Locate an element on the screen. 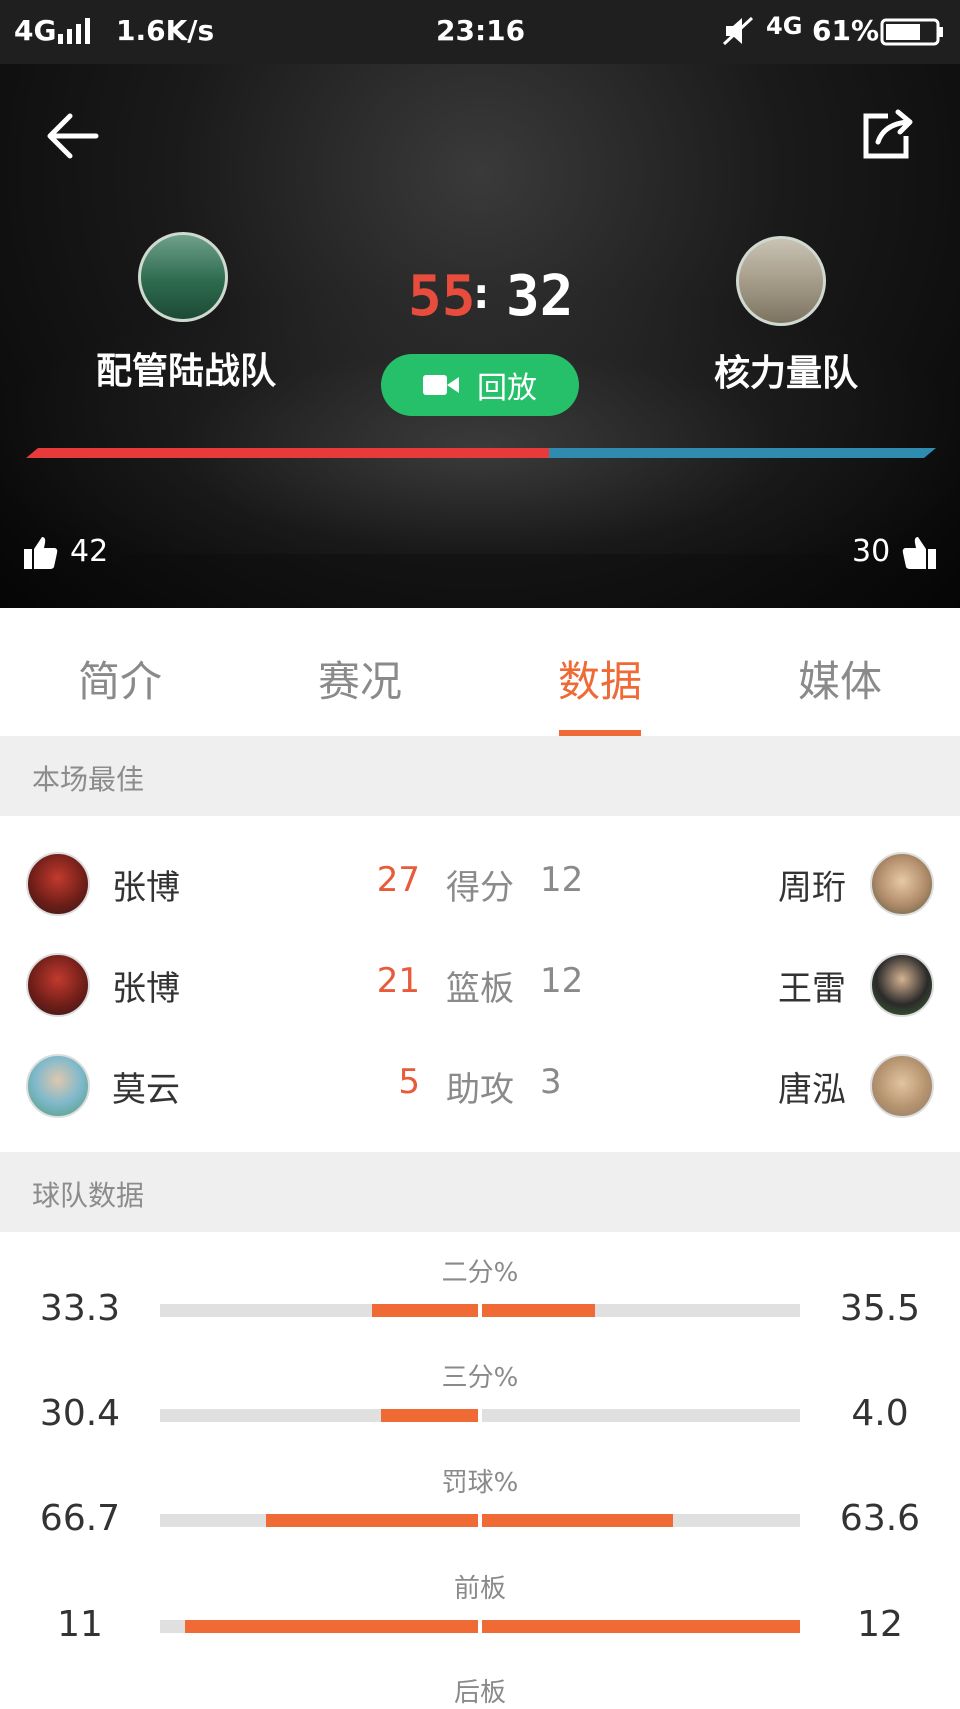 This screenshot has height=1709, width=960. share-button is located at coordinates (887, 135).